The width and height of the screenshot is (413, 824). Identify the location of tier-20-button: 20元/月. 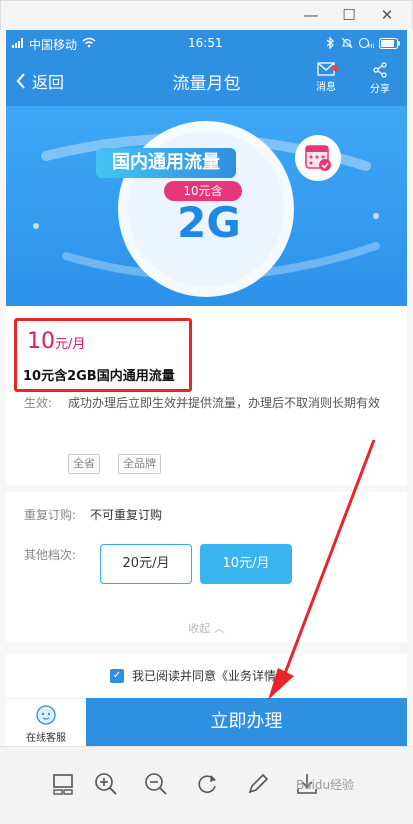
(146, 564).